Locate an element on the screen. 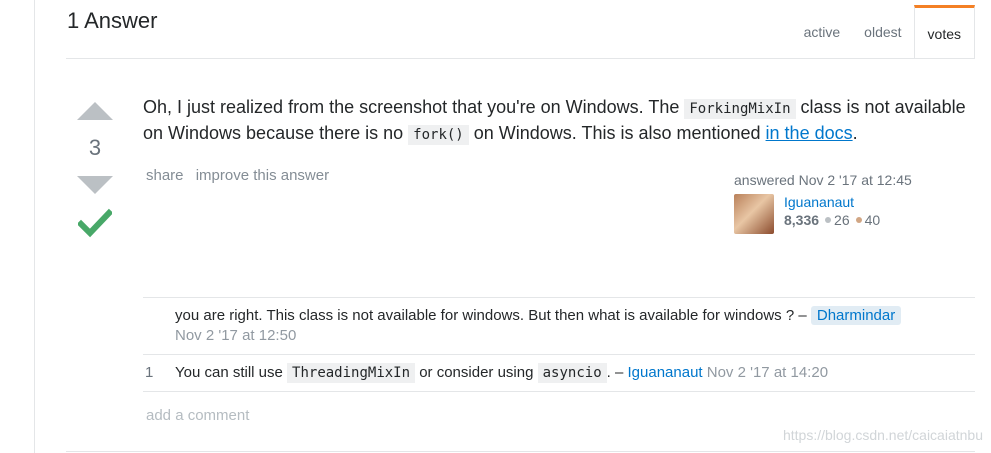 The width and height of the screenshot is (991, 453). reputation-row: 8,336 26 40 is located at coordinates (832, 220).